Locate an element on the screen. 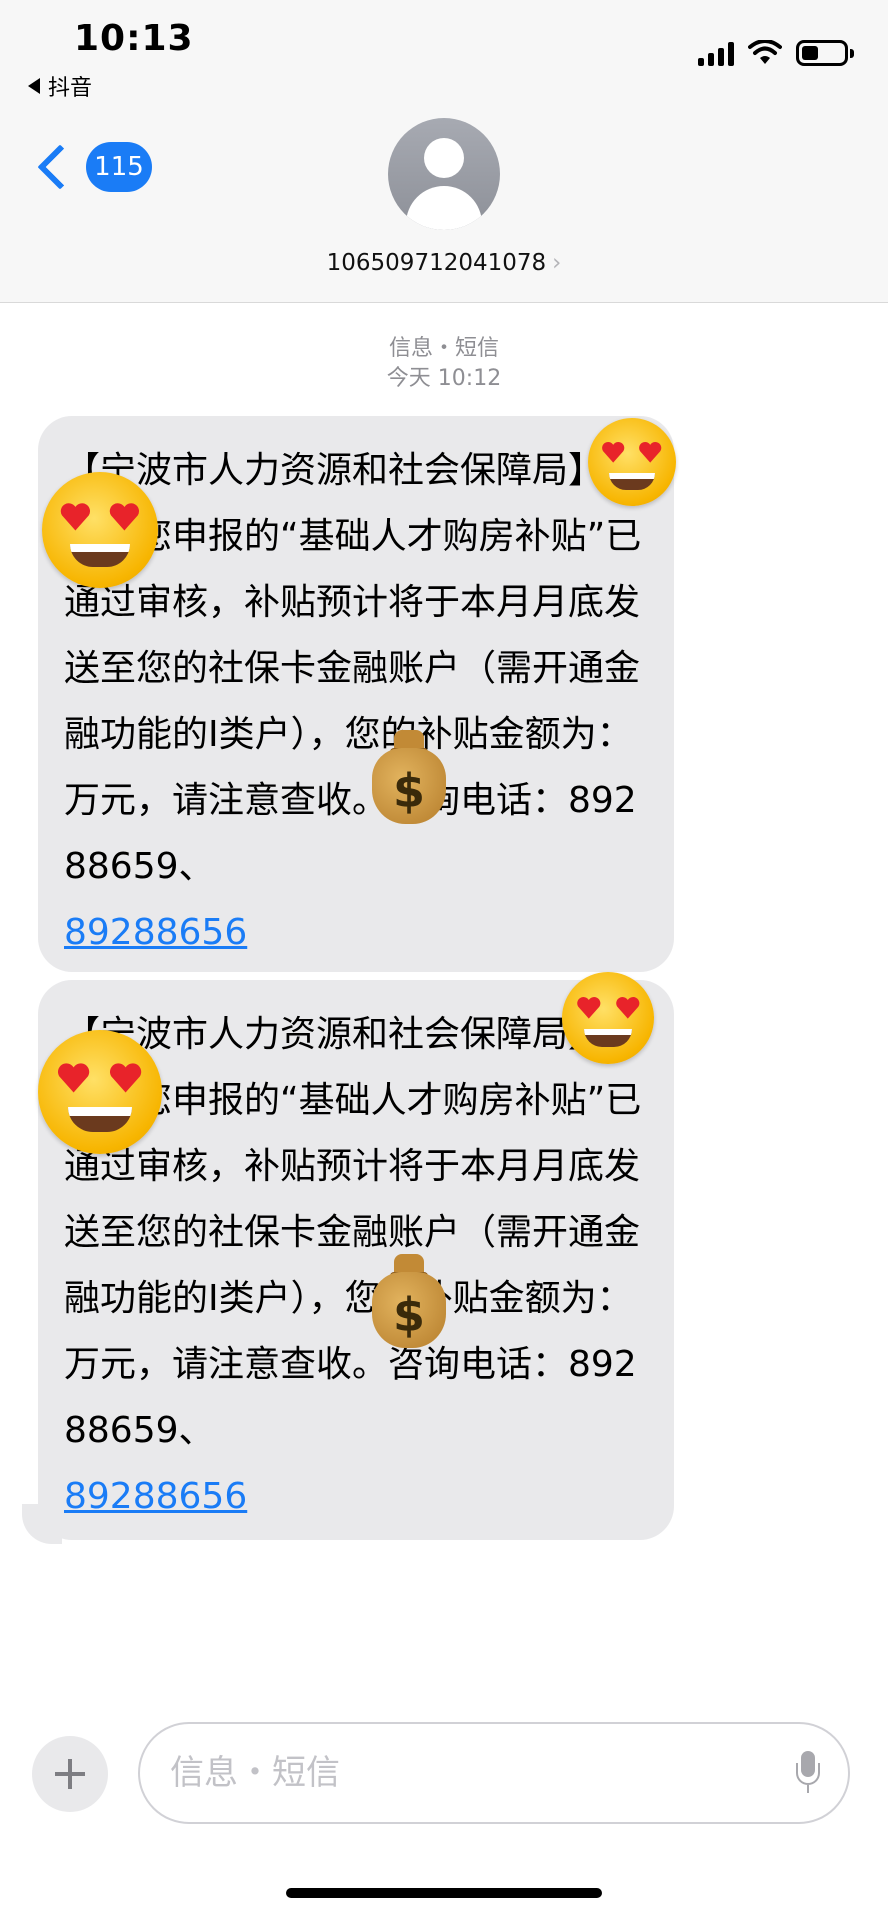  message-timestamp: 信息・短信 今天 10:12 is located at coordinates (444, 364).